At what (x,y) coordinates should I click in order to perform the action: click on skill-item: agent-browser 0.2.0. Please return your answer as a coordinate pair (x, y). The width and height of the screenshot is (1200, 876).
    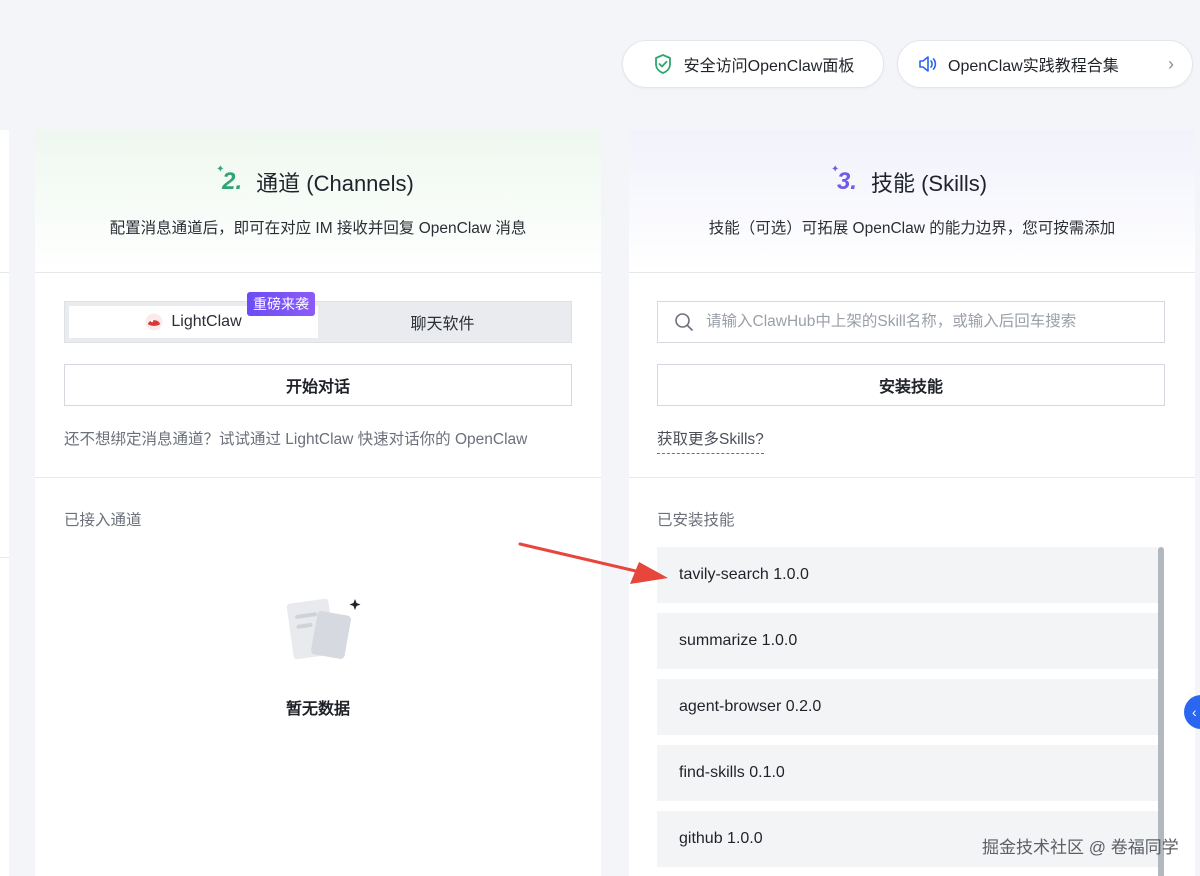
    Looking at the image, I should click on (908, 707).